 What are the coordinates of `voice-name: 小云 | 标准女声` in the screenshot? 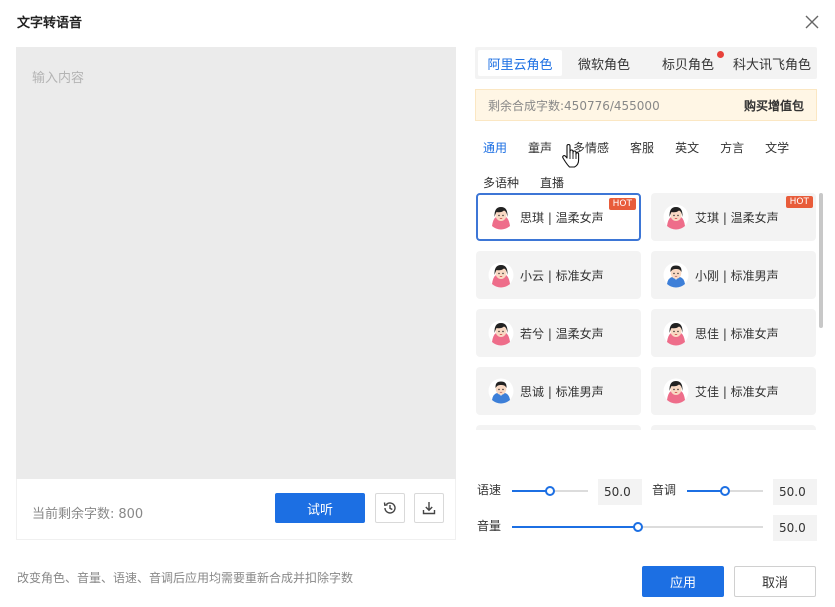 It's located at (562, 275).